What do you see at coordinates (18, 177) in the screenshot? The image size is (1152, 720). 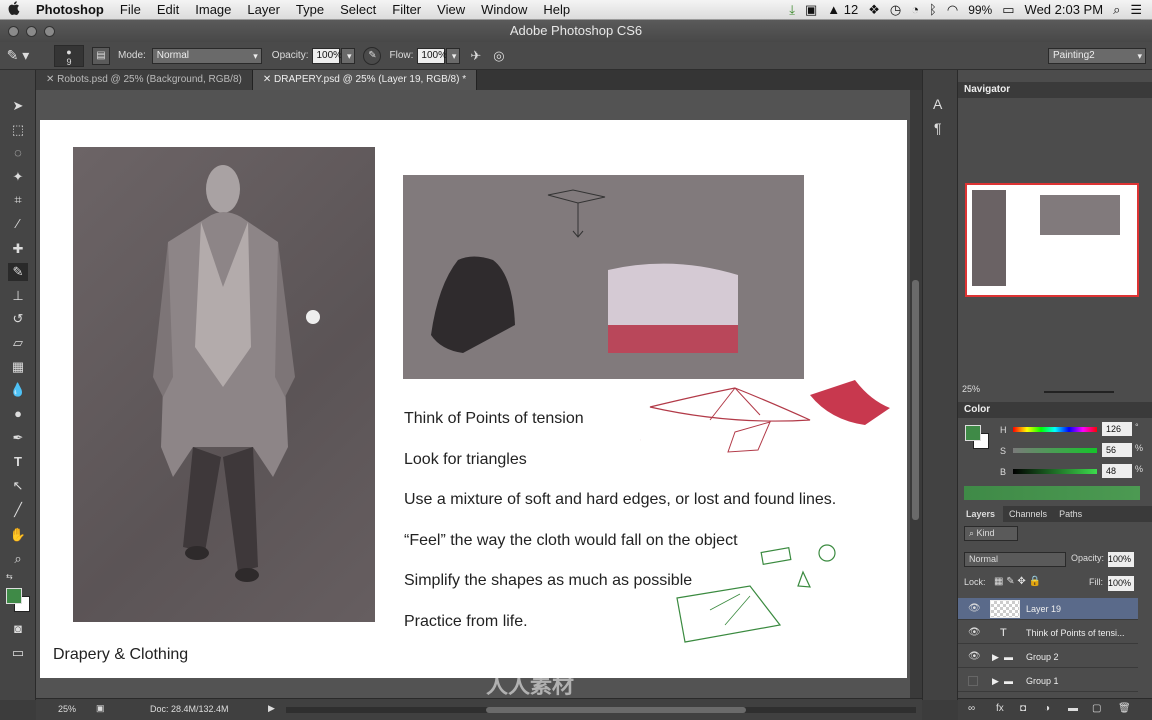 I see `quick-selection-tool-icon: ✦` at bounding box center [18, 177].